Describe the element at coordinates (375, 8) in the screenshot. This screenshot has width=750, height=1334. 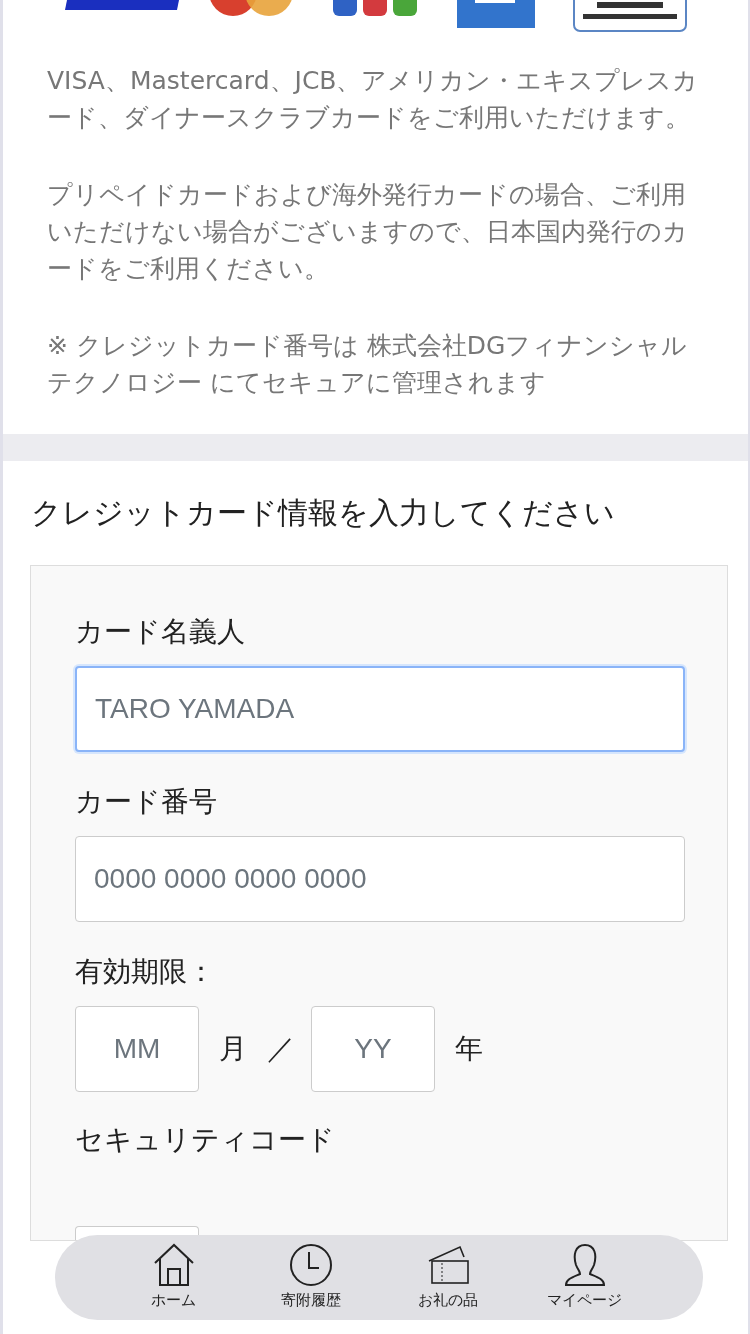
I see `jcb-logo-icon` at that location.